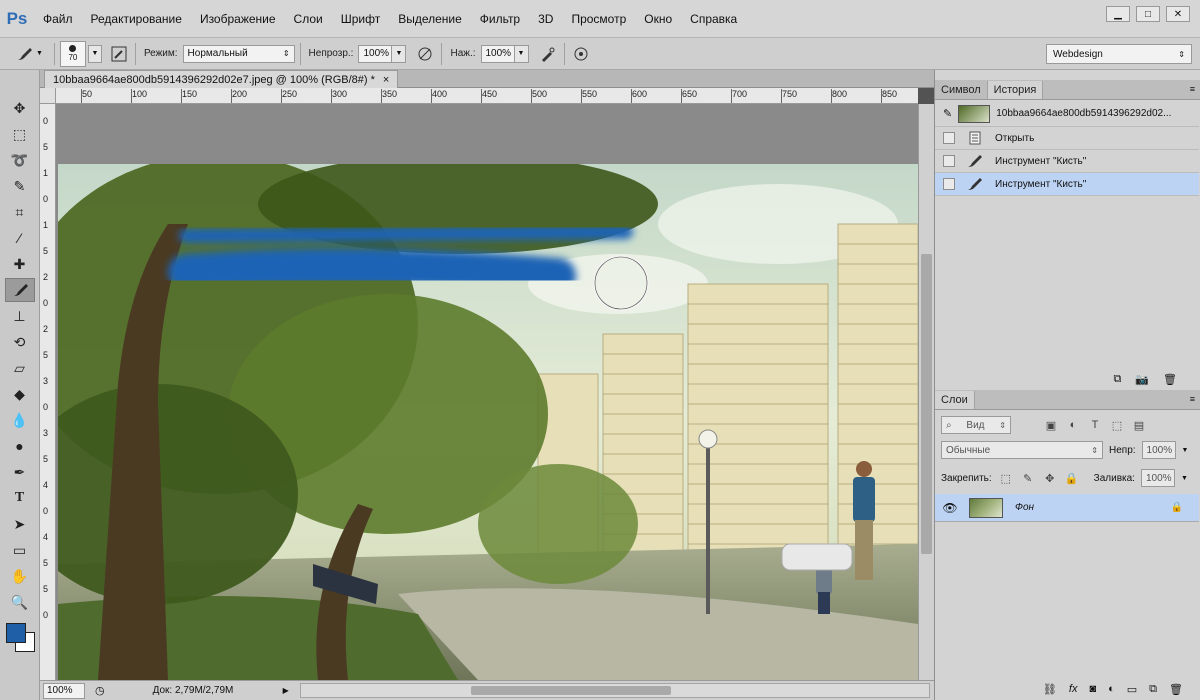 Image resolution: width=1200 pixels, height=700 pixels. I want to click on airbrush-icon, so click(548, 54).